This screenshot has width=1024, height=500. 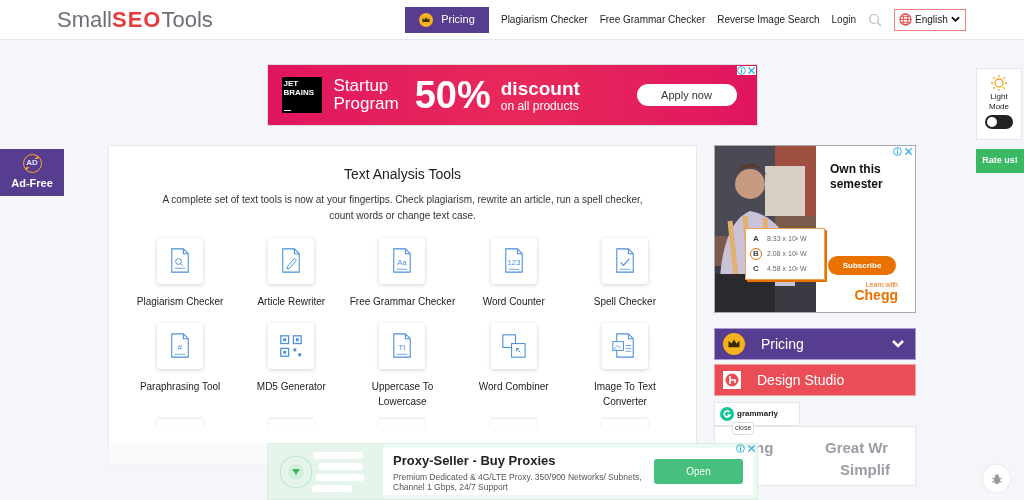 I want to click on tool-label: Article Rewriter, so click(x=291, y=302).